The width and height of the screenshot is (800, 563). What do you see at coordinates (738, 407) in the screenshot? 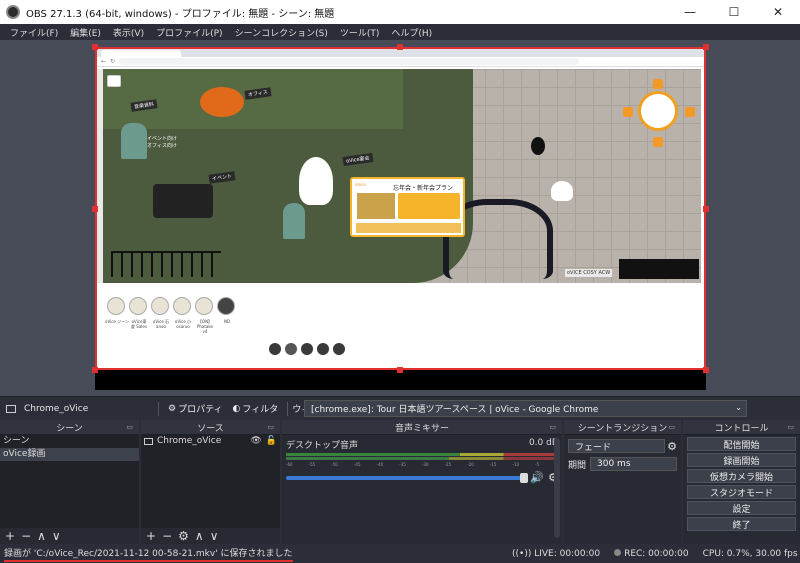
I see `chevron-down-icon: ⌄` at bounding box center [738, 407].